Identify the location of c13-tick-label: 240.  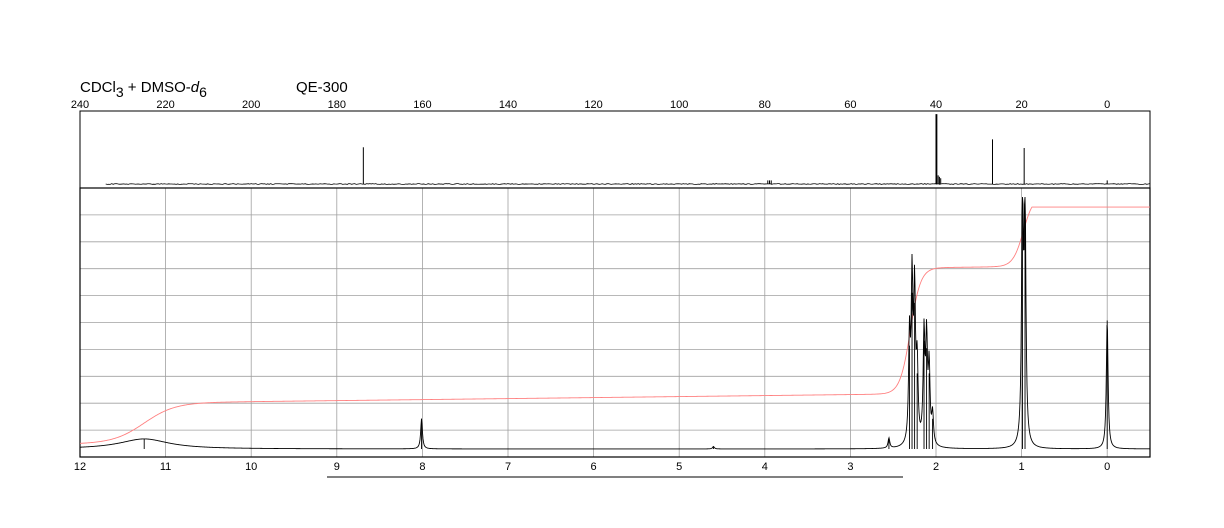
(80, 105).